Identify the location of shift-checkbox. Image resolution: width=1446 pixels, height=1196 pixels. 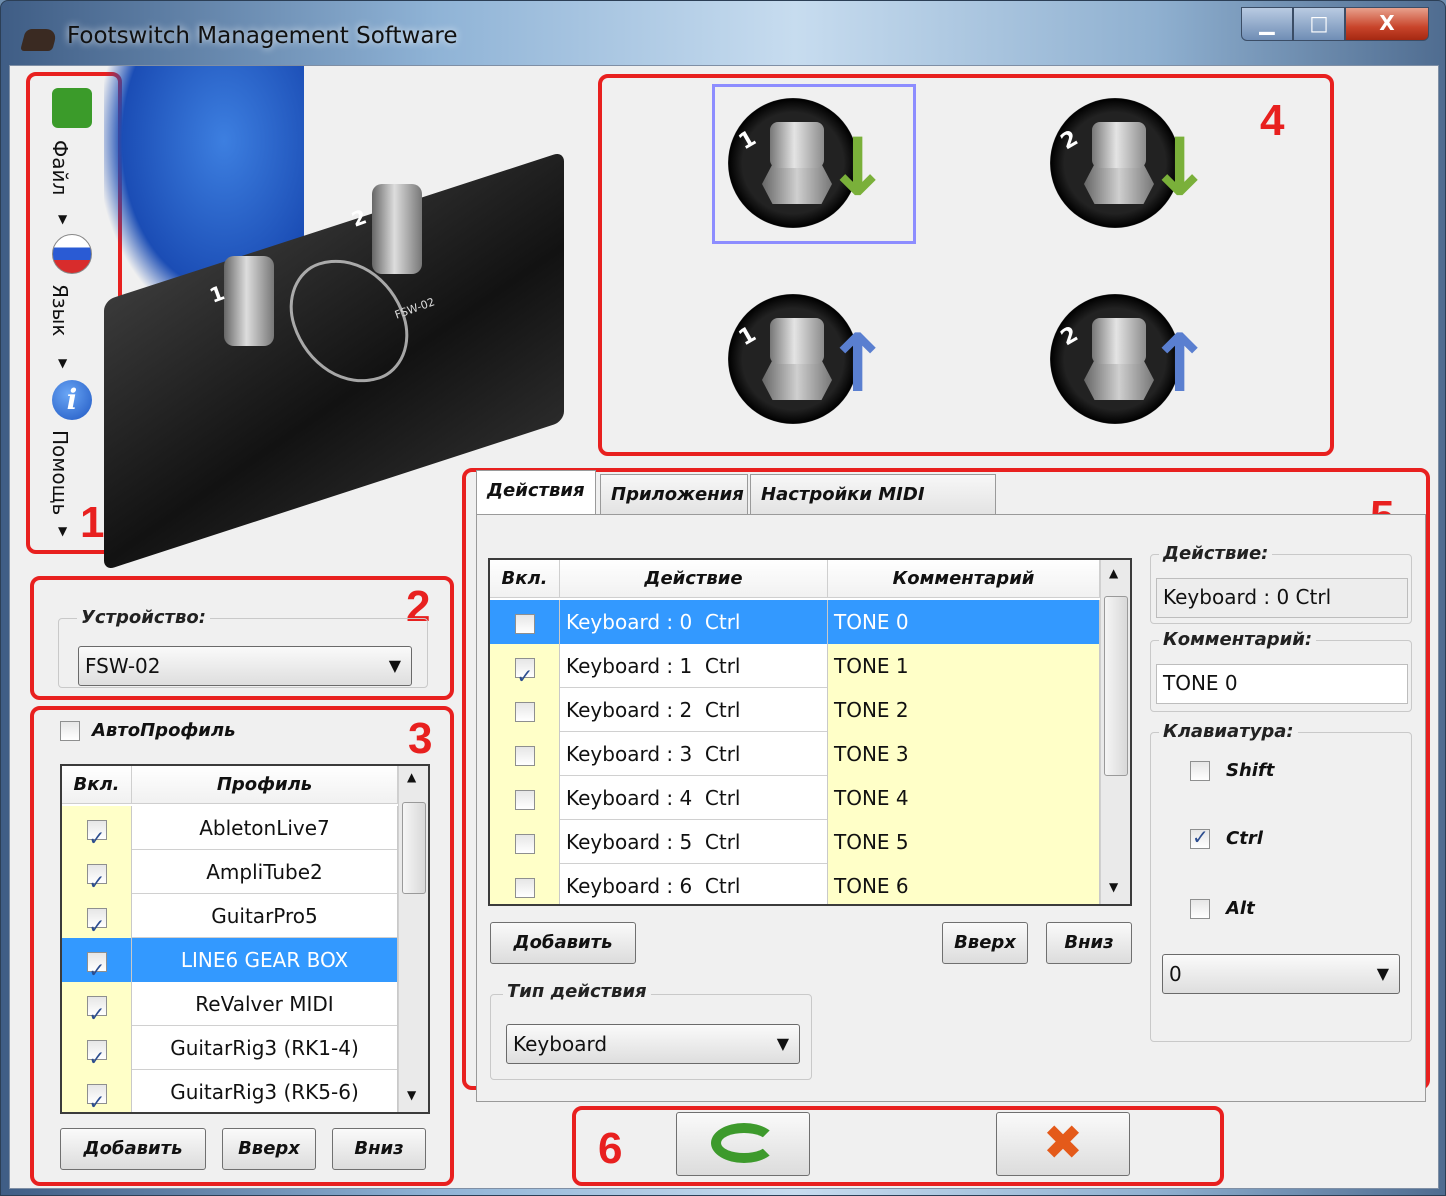
(1200, 770).